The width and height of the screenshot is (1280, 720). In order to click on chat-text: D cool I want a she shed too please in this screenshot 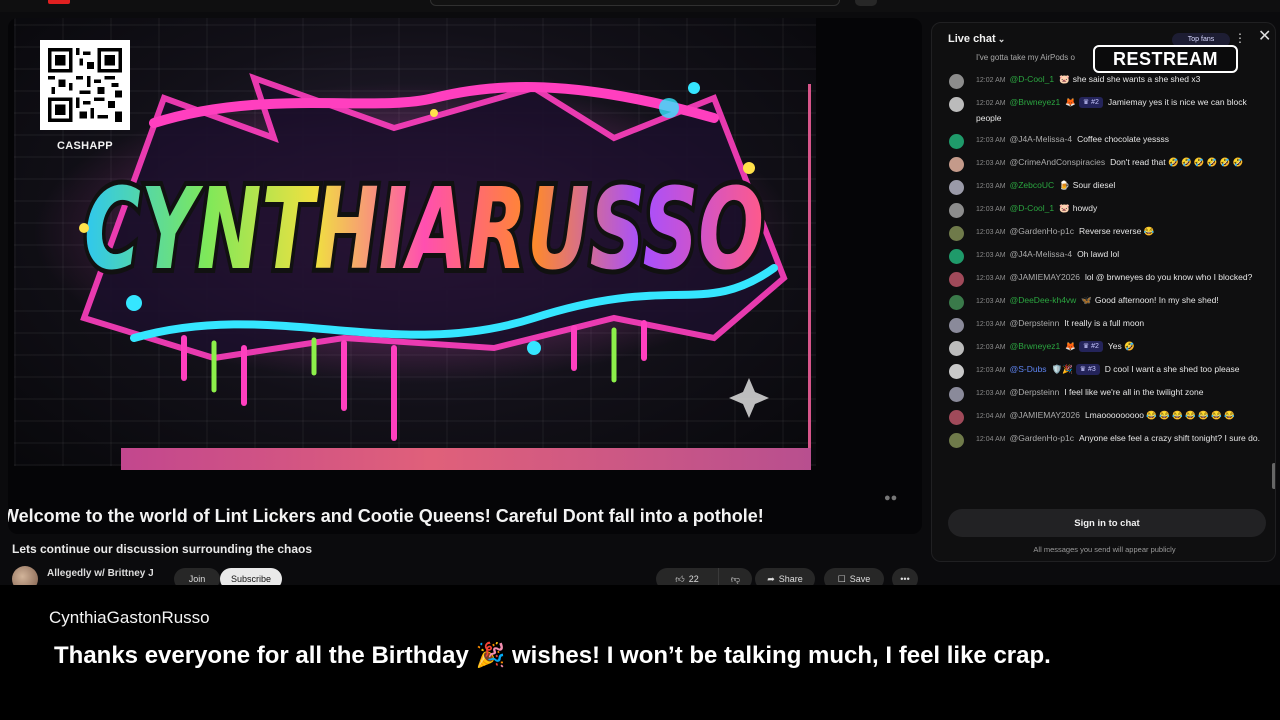, I will do `click(1172, 369)`.